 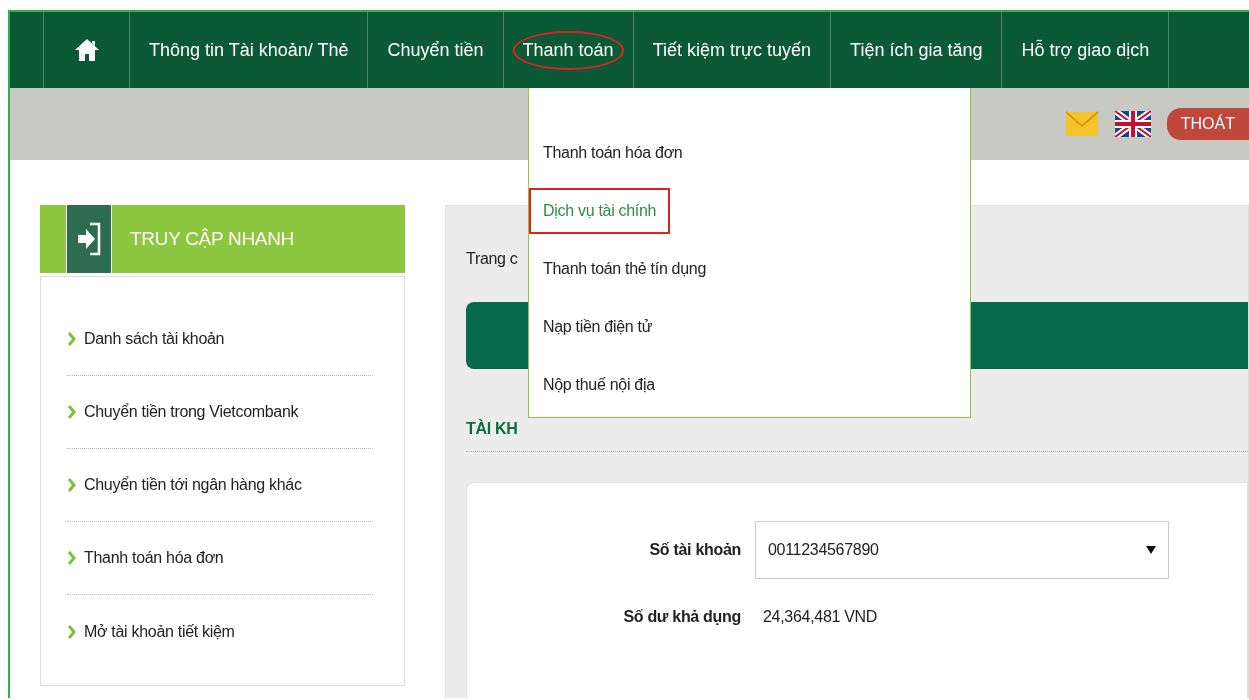 What do you see at coordinates (89, 239) in the screenshot?
I see `login-arrow-icon` at bounding box center [89, 239].